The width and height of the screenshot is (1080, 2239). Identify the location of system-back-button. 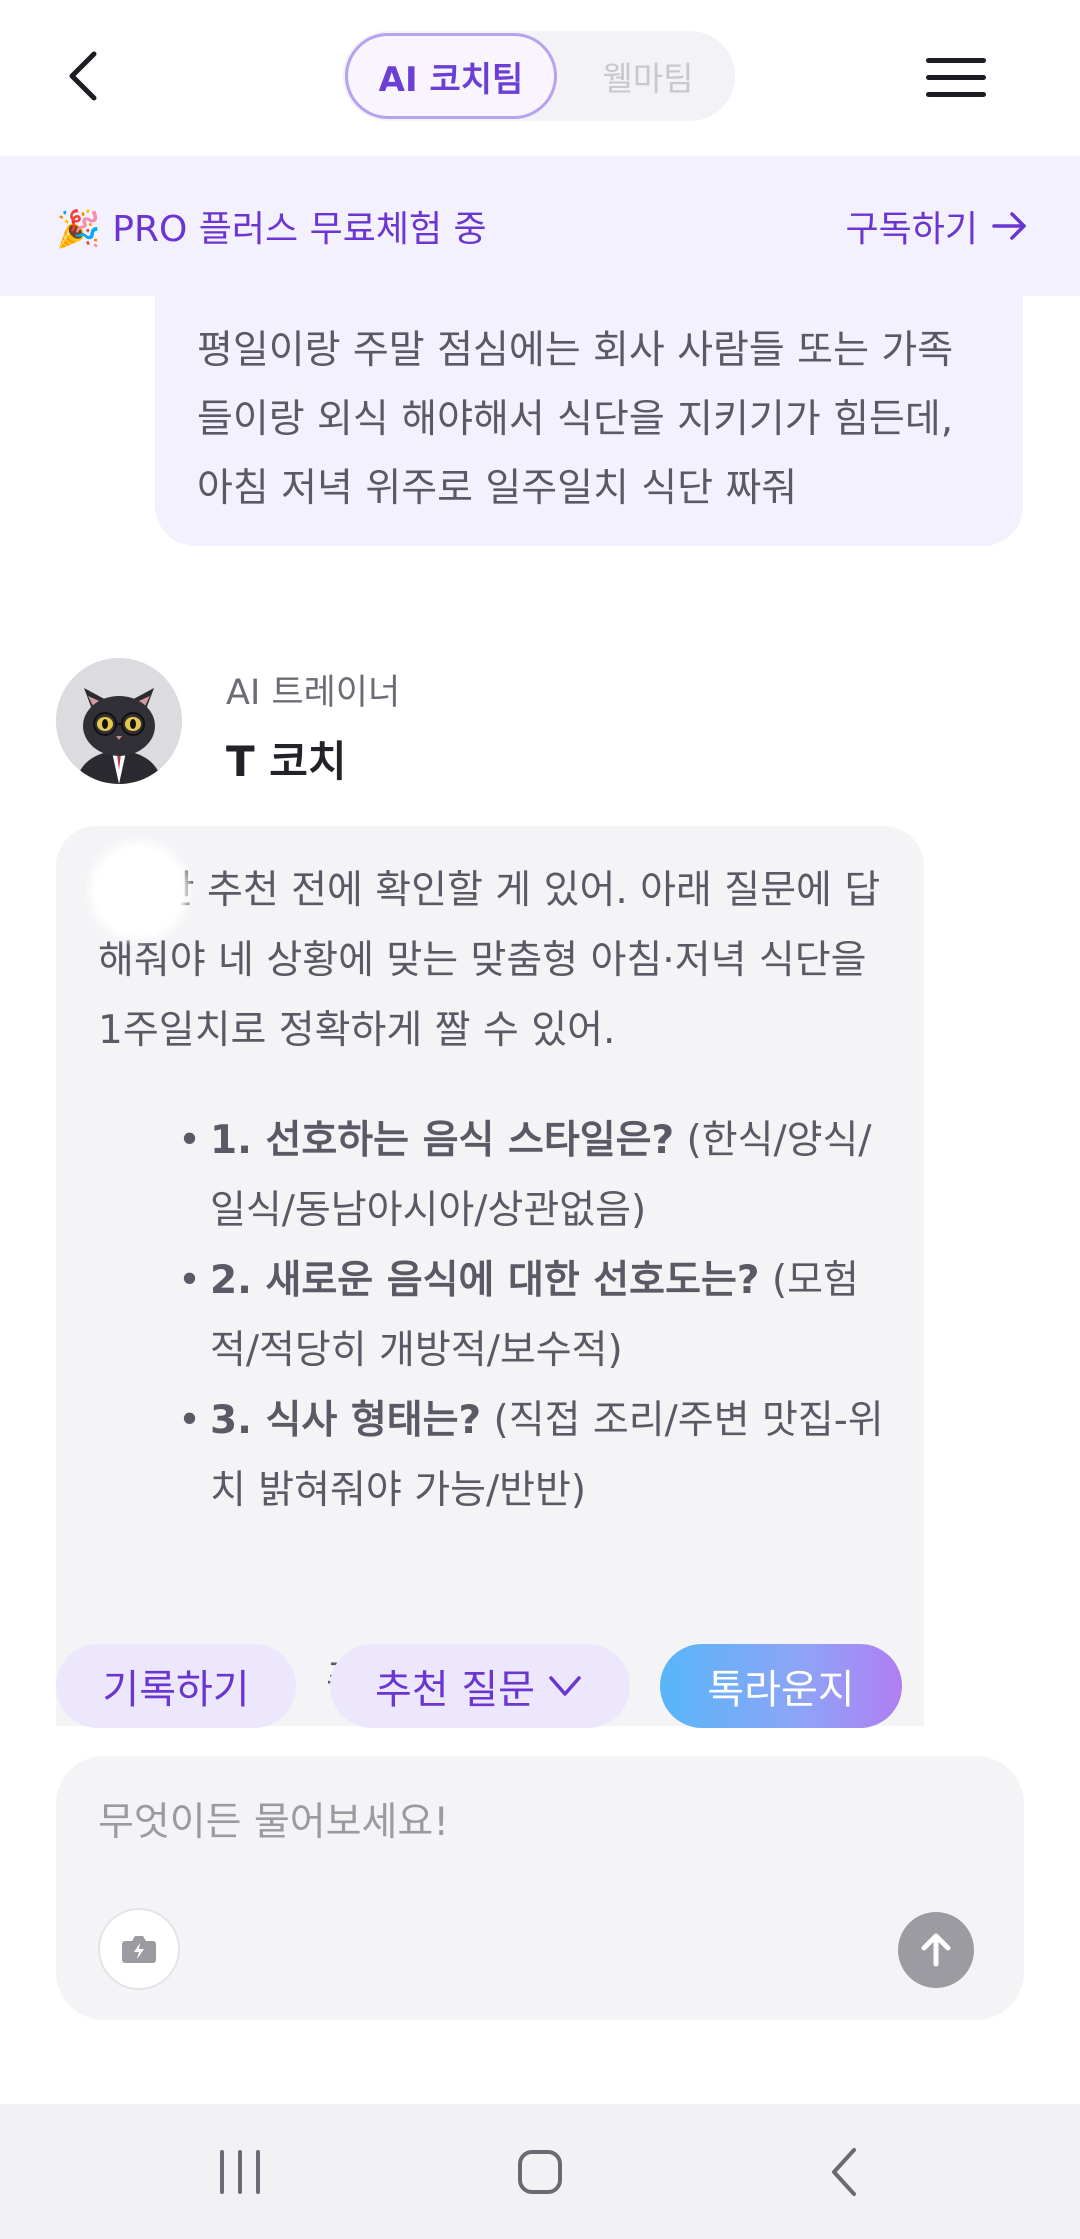
(844, 2172).